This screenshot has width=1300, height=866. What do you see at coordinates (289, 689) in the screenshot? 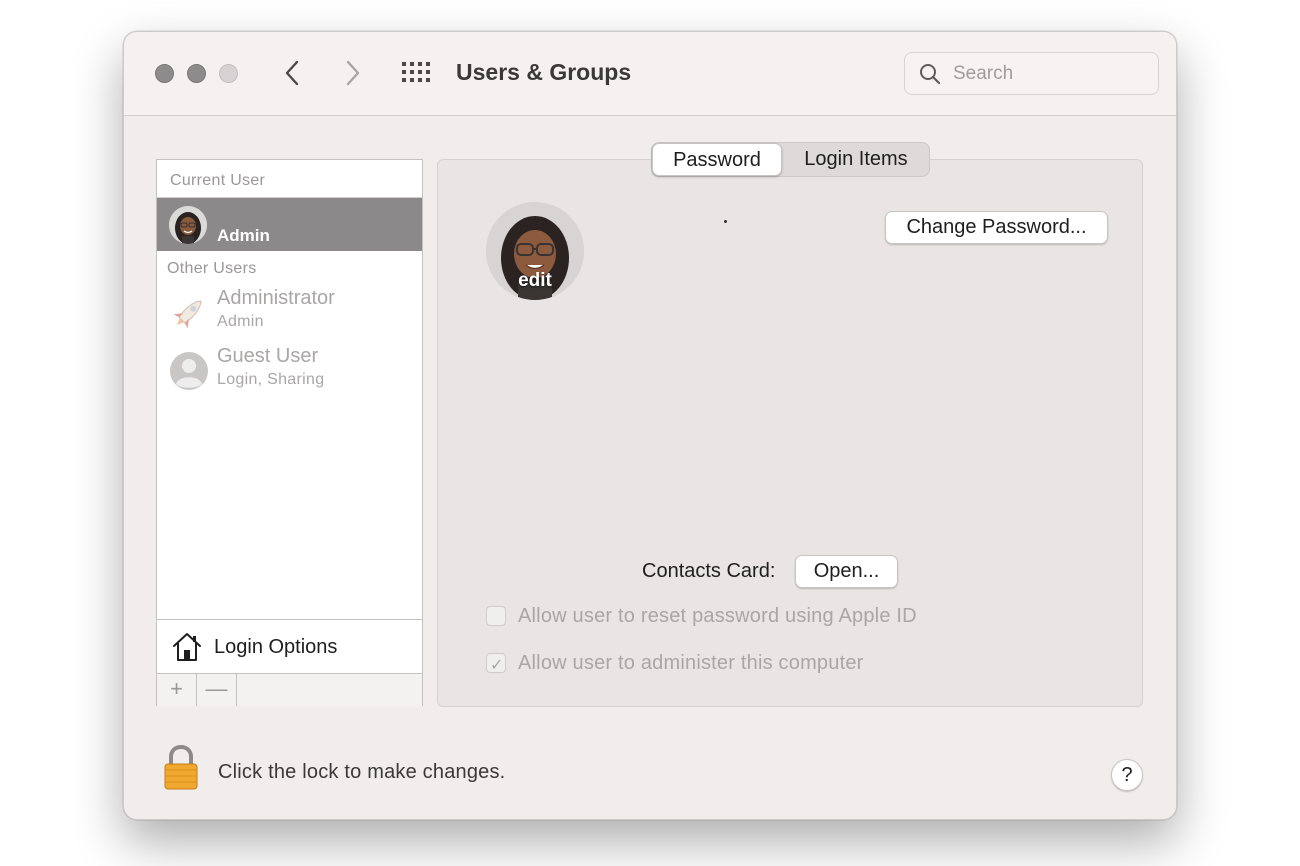
I see `list-toolbar: + —` at bounding box center [289, 689].